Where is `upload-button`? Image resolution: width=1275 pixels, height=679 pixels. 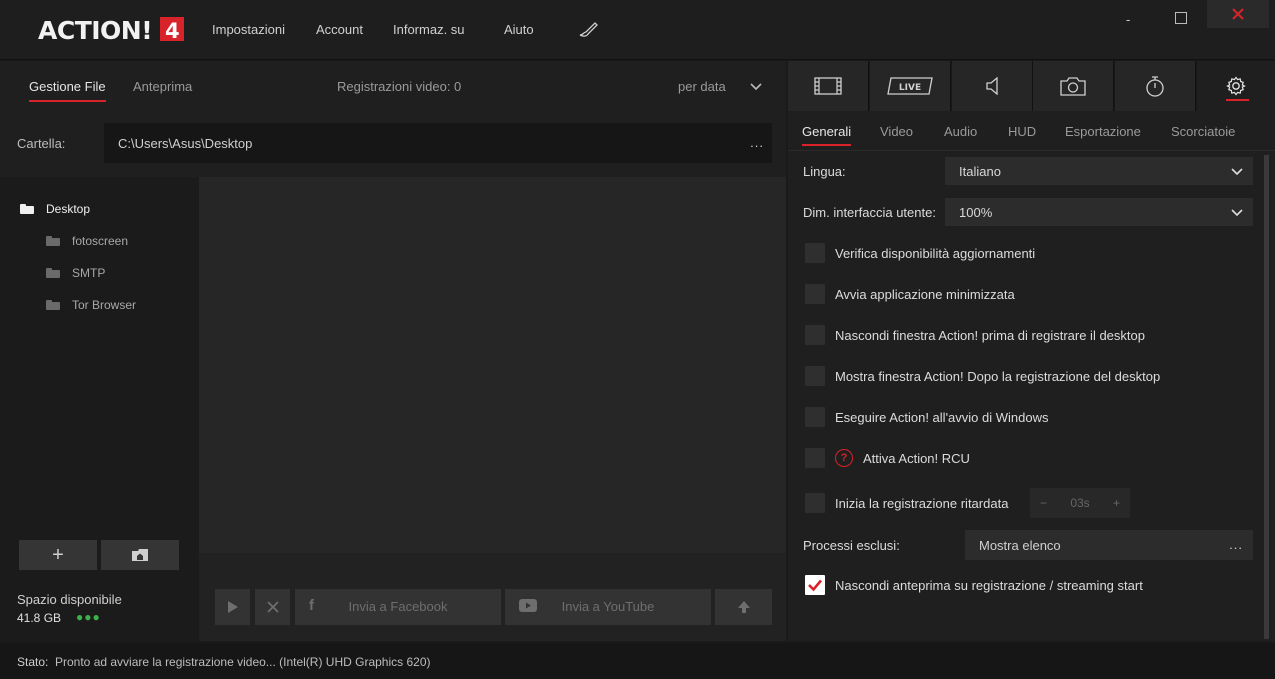
upload-button is located at coordinates (743, 607).